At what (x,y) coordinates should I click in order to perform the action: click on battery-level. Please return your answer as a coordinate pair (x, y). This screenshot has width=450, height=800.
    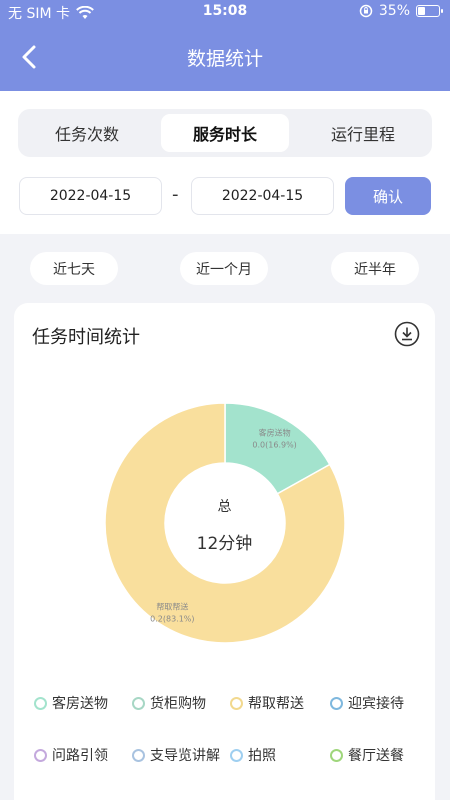
    Looking at the image, I should click on (421, 11).